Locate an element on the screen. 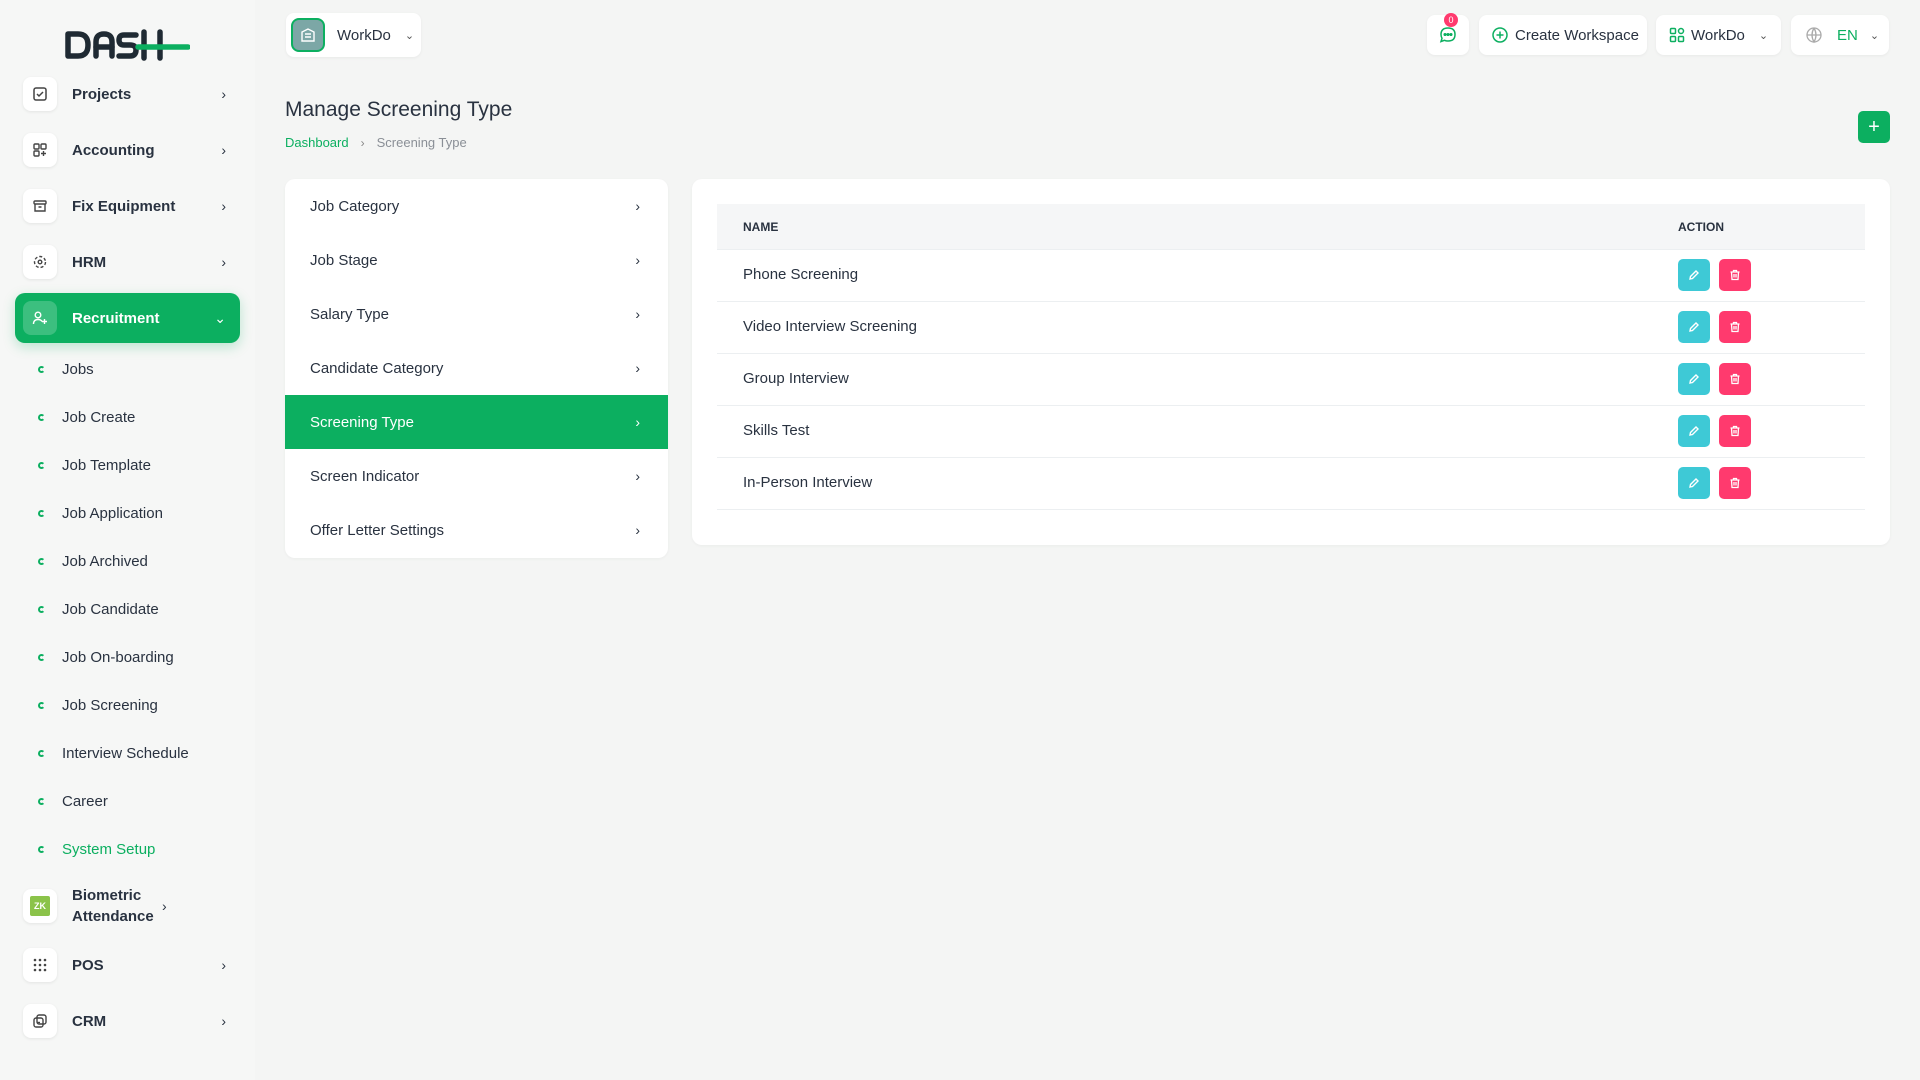  sidebar-item-hrm: HRM › is located at coordinates (127, 262).